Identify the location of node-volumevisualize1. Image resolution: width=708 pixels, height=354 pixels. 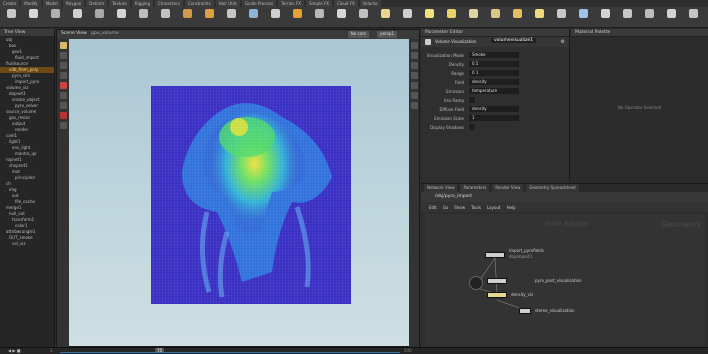
(497, 295).